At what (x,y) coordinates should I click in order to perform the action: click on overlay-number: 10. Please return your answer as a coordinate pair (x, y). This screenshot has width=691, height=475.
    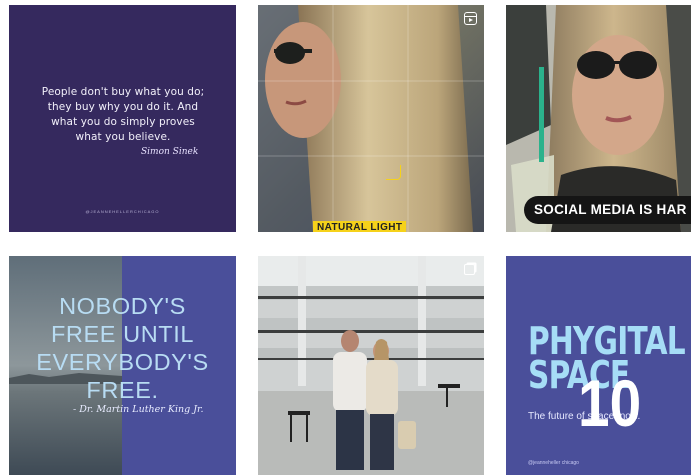
    Looking at the image, I should click on (610, 403).